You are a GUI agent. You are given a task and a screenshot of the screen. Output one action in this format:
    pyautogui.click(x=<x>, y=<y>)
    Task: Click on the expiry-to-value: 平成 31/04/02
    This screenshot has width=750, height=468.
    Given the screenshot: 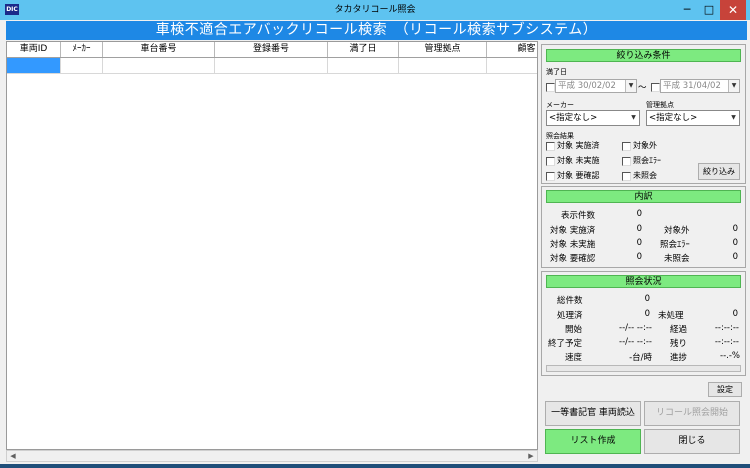 What is the action you would take?
    pyautogui.click(x=692, y=86)
    